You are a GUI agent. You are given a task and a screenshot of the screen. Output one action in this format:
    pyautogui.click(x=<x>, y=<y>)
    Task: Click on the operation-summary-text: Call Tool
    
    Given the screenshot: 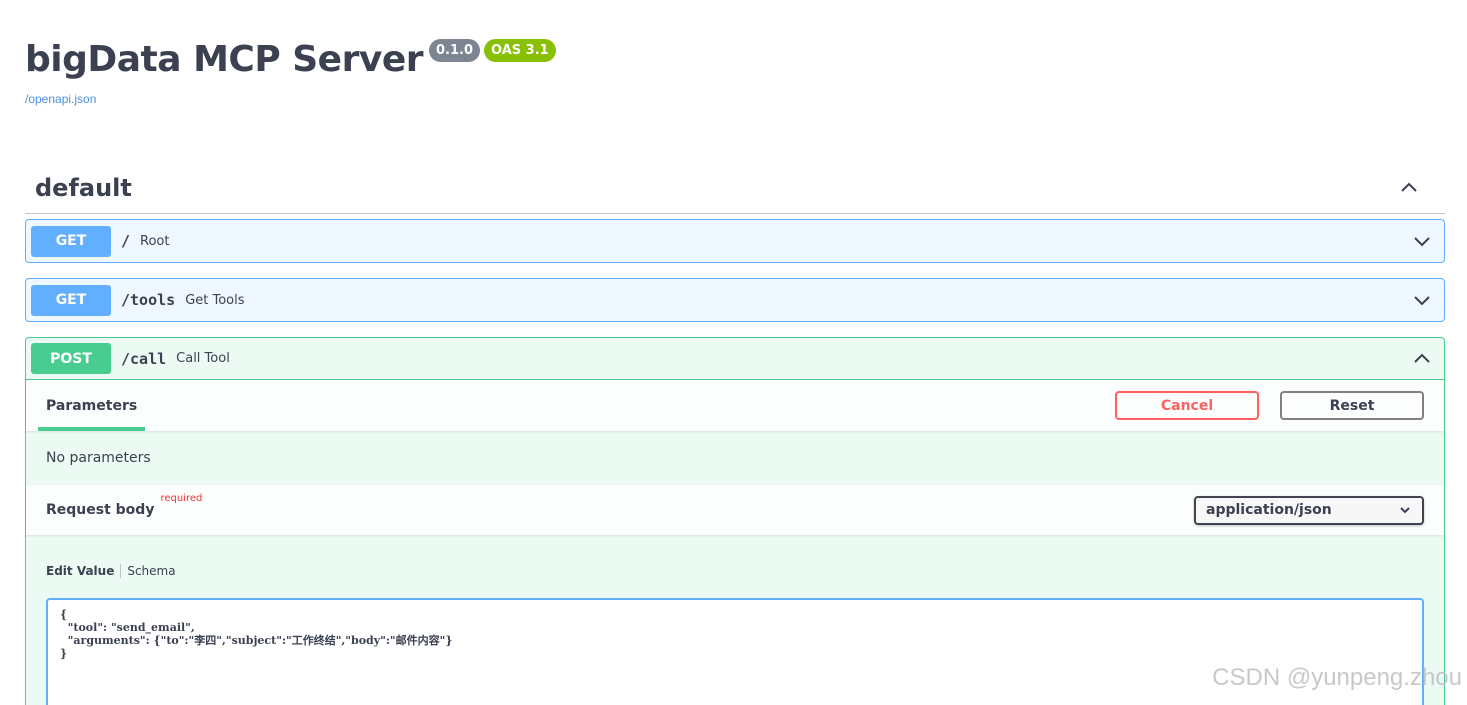 What is the action you would take?
    pyautogui.click(x=203, y=358)
    